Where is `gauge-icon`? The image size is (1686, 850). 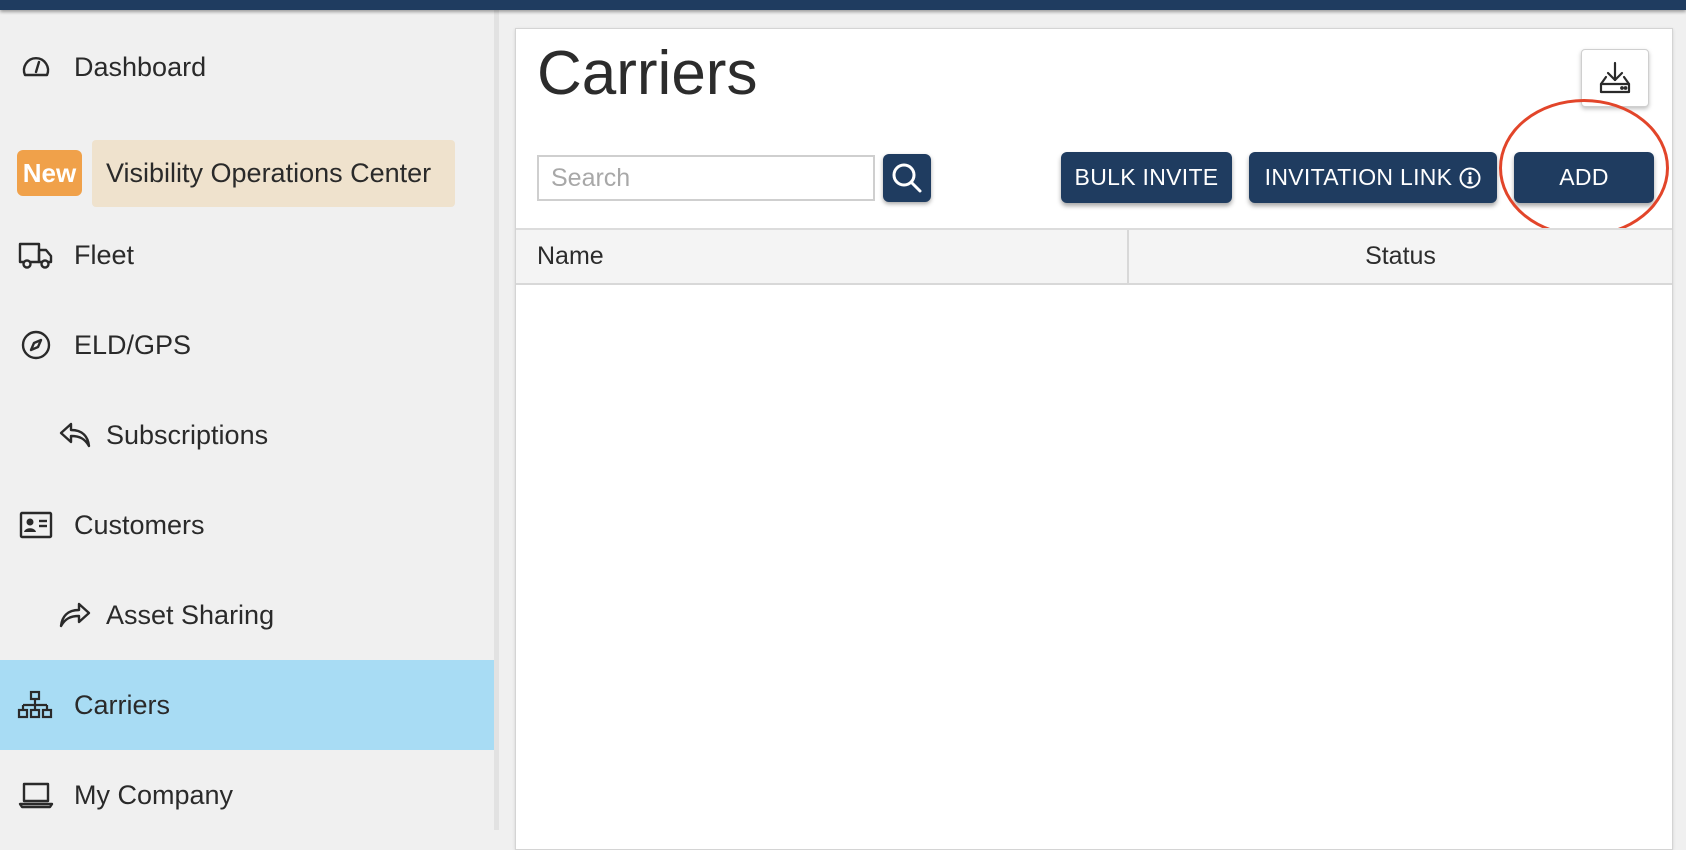
gauge-icon is located at coordinates (36, 67).